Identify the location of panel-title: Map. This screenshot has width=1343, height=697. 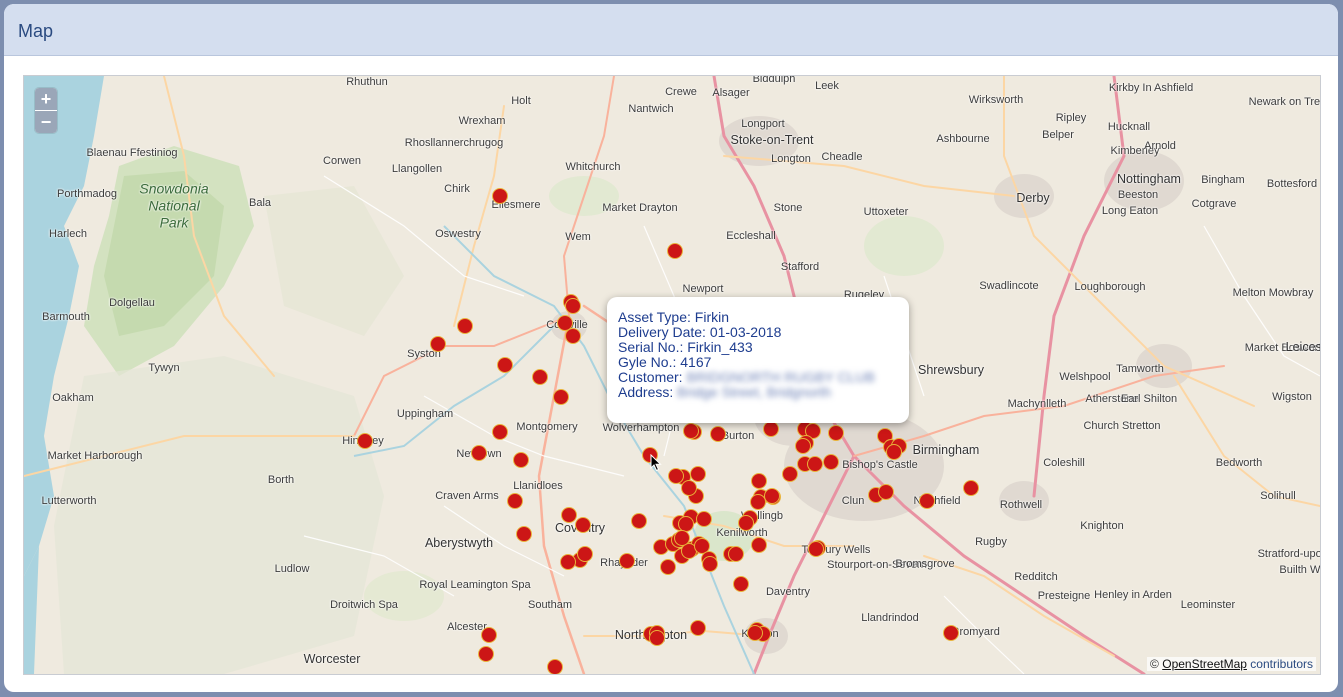
(36, 31).